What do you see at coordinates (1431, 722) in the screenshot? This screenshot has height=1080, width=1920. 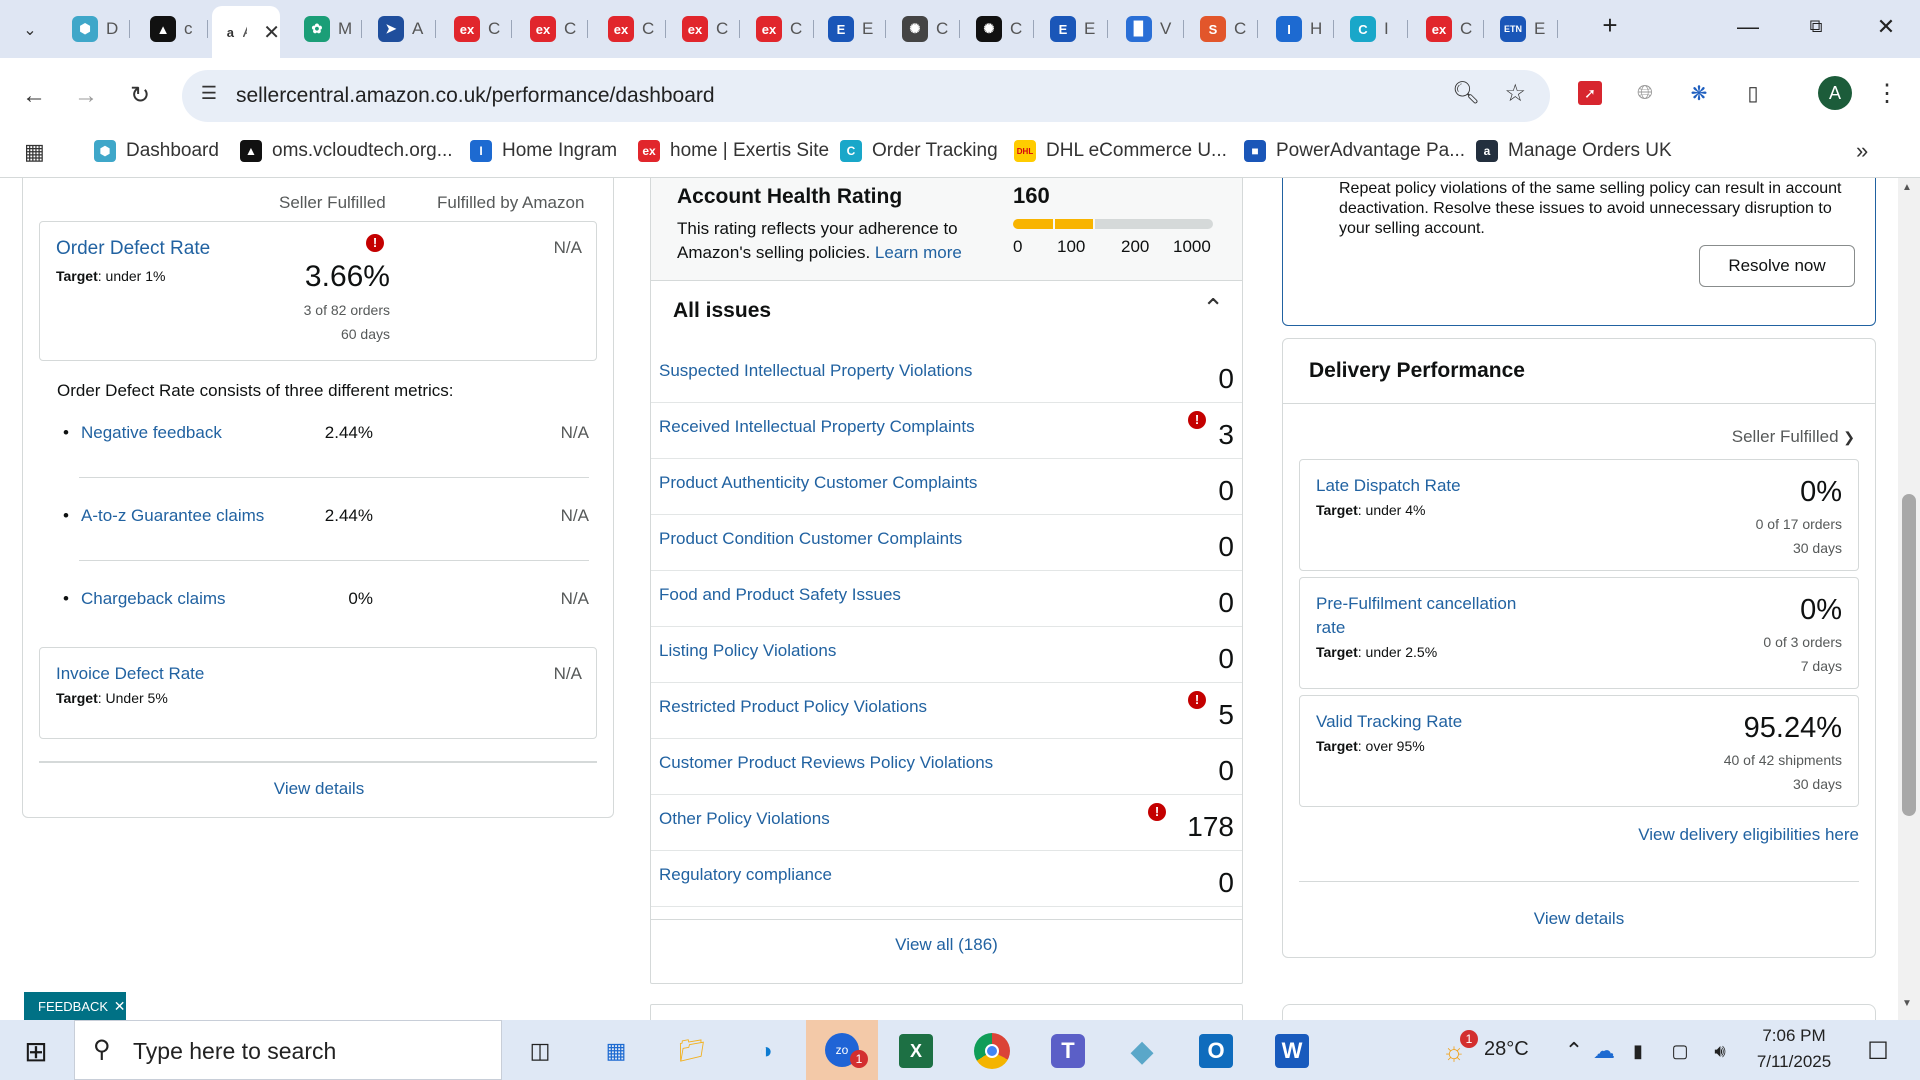 I see `delivery-metric-link: Valid Tracking Rate` at bounding box center [1431, 722].